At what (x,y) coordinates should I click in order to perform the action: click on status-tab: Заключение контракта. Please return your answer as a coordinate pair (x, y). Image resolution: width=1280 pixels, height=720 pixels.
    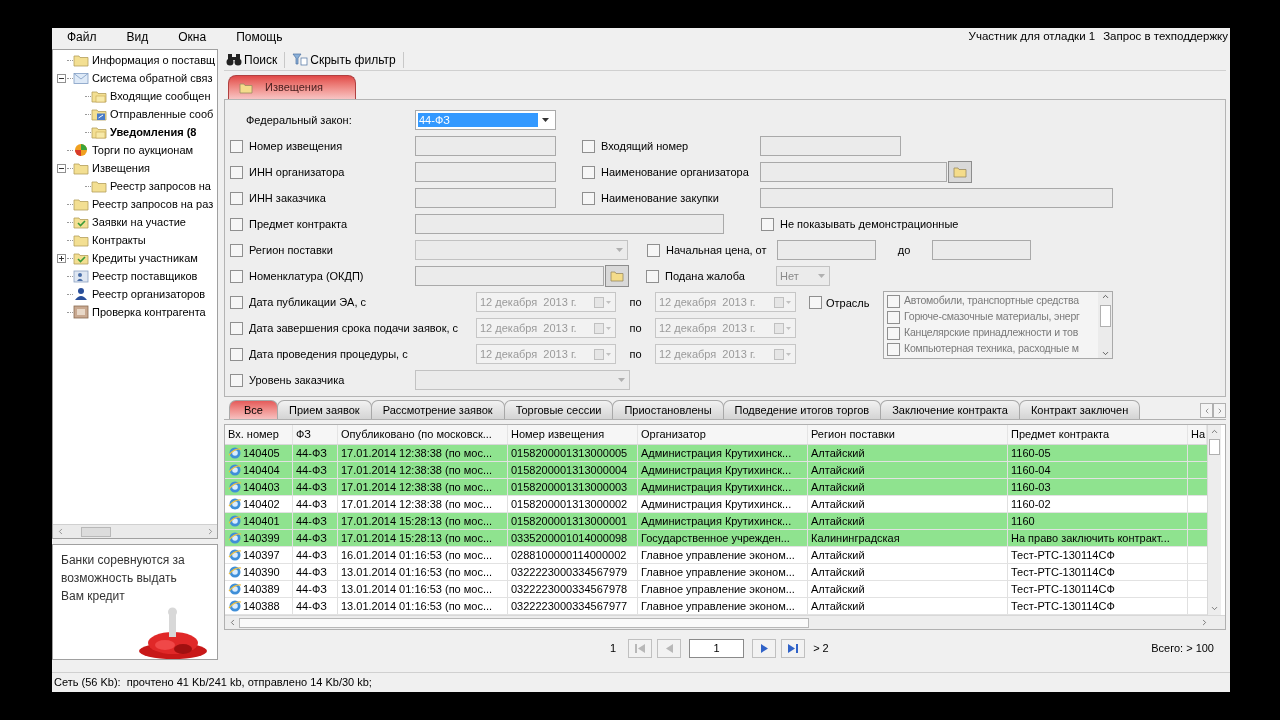
    Looking at the image, I should click on (950, 409).